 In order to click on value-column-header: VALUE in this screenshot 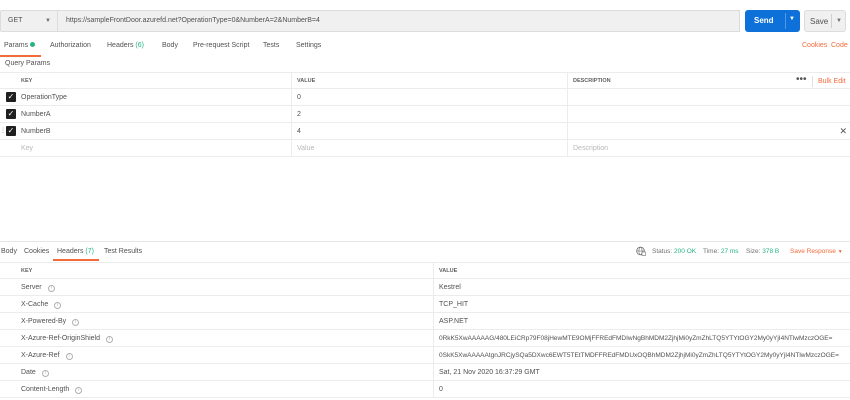, I will do `click(430, 80)`.